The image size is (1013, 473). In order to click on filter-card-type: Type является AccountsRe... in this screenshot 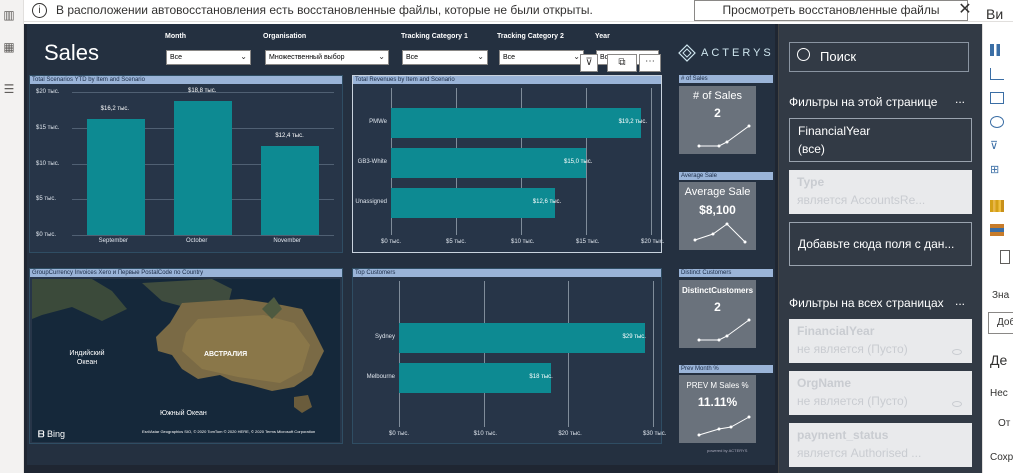, I will do `click(880, 192)`.